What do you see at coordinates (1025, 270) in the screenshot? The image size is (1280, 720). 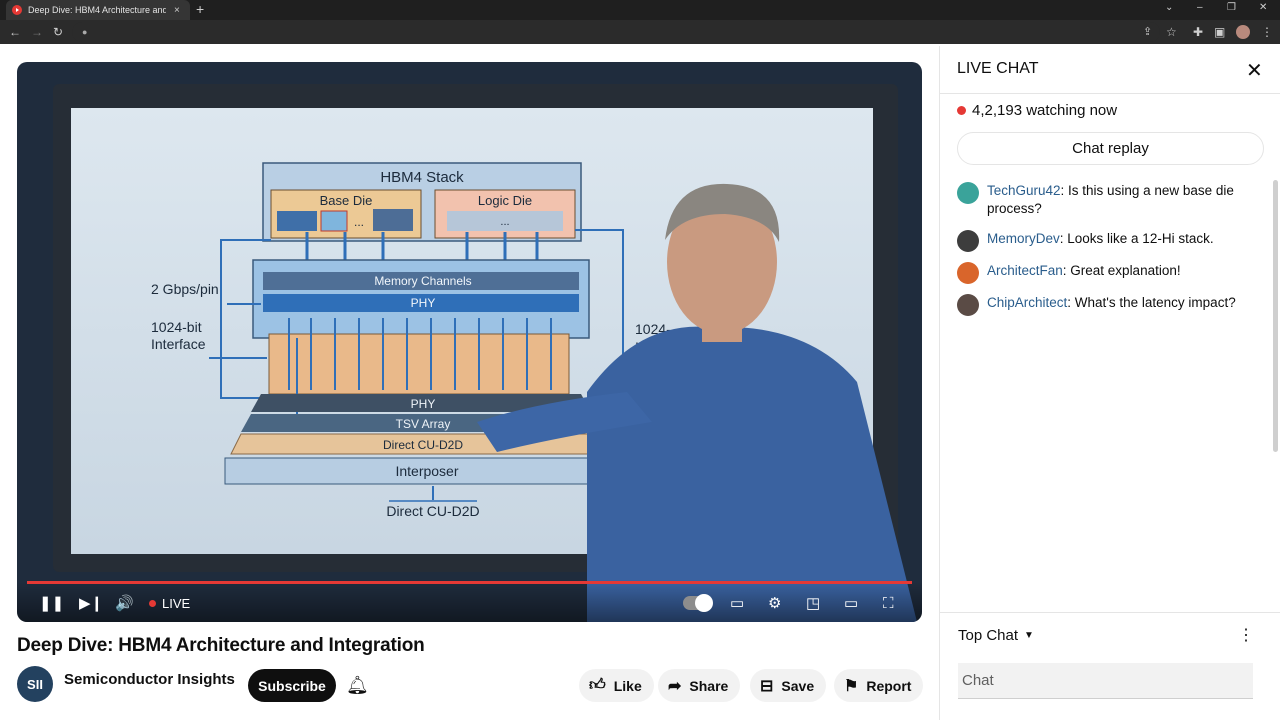 I see `message-author: ArchitectFan` at bounding box center [1025, 270].